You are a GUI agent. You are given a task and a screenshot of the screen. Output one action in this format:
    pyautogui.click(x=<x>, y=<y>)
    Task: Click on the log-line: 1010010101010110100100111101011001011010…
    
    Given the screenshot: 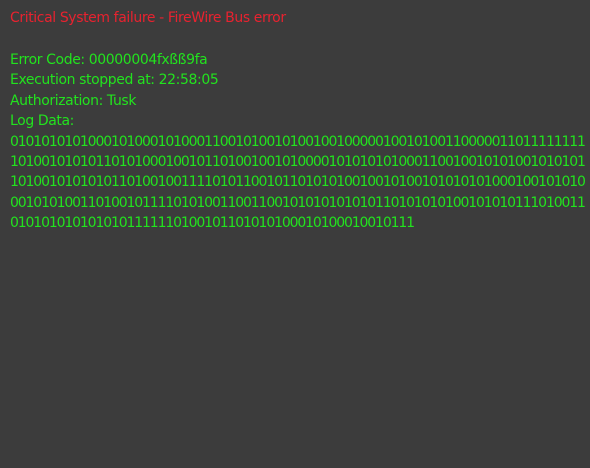 What is the action you would take?
    pyautogui.click(x=297, y=182)
    